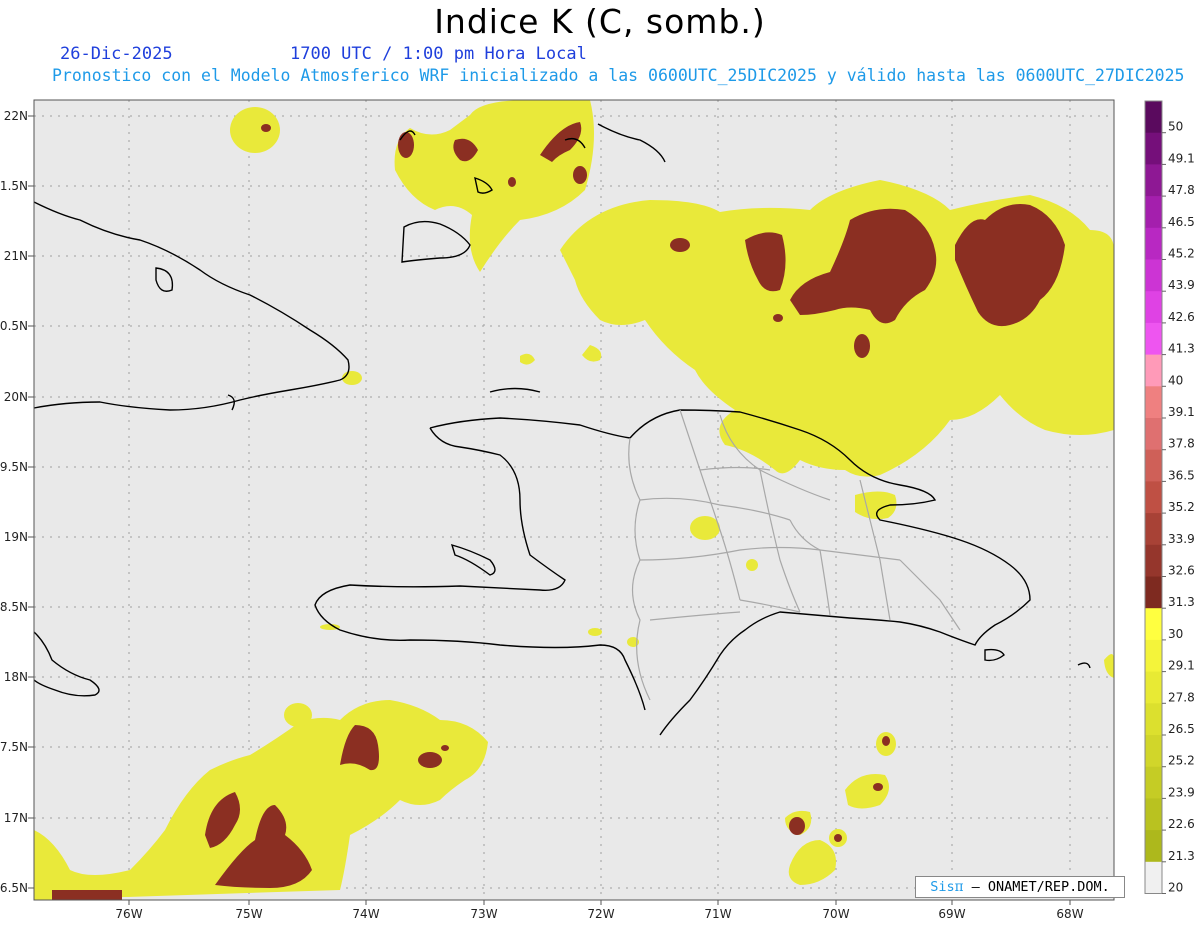 Image resolution: width=1200 pixels, height=927 pixels. What do you see at coordinates (14, 747) in the screenshot?
I see `lat-label: 17.5N` at bounding box center [14, 747].